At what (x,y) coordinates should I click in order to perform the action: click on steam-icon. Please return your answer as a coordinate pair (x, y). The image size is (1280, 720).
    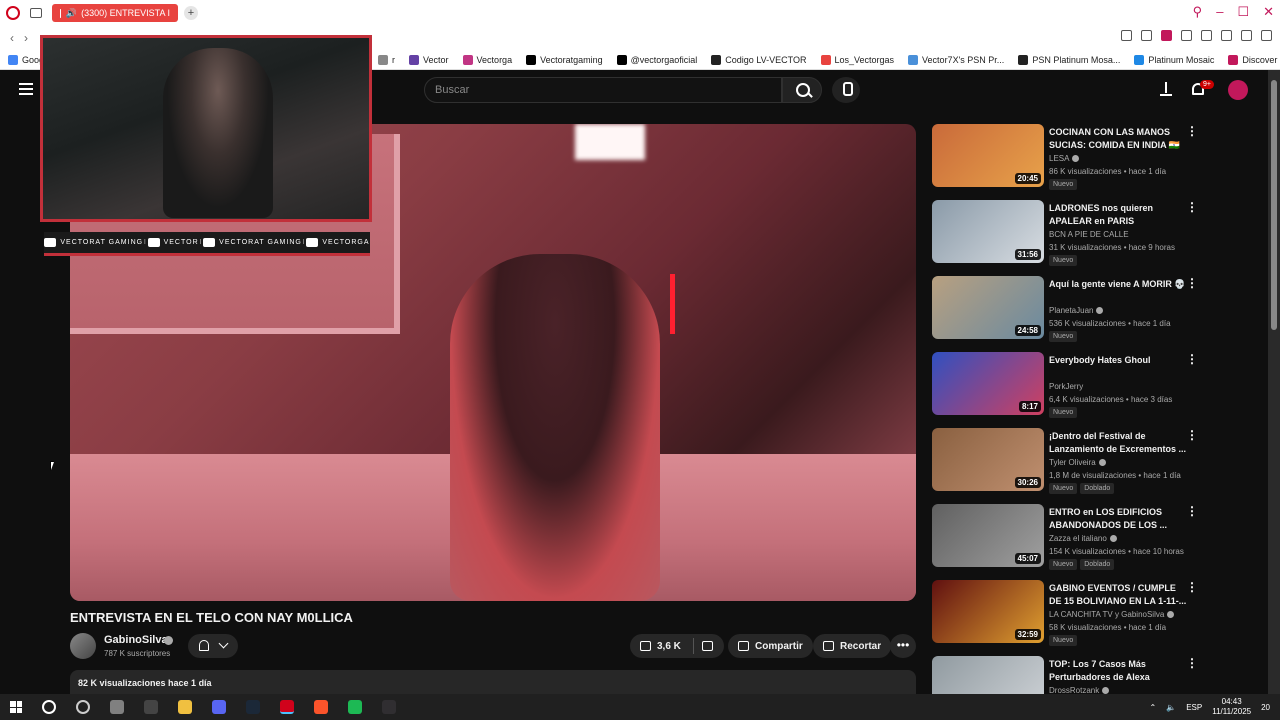
    Looking at the image, I should click on (253, 707).